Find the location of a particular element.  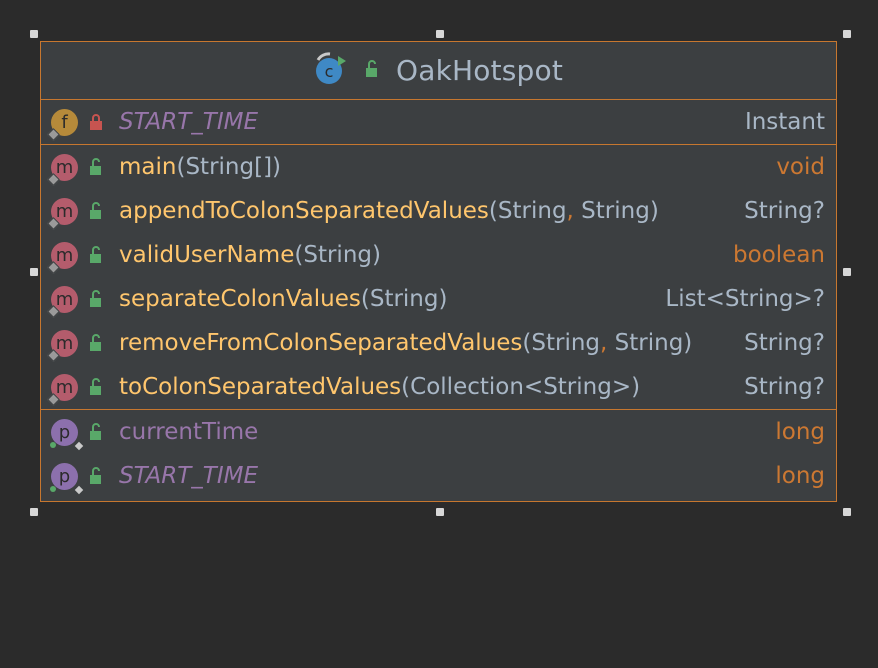

resize-handle-top-center is located at coordinates (440, 34).